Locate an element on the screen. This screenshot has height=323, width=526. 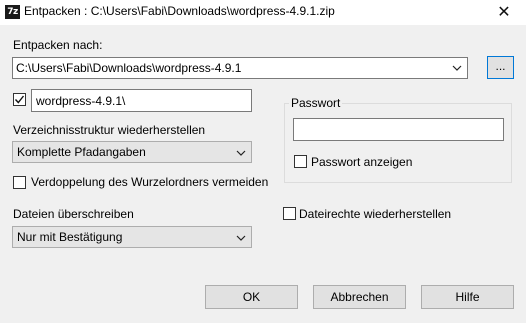
extract-path-combo: C:\Users\Fabi\Downloads\wordpress-4.9.1 is located at coordinates (240, 68).